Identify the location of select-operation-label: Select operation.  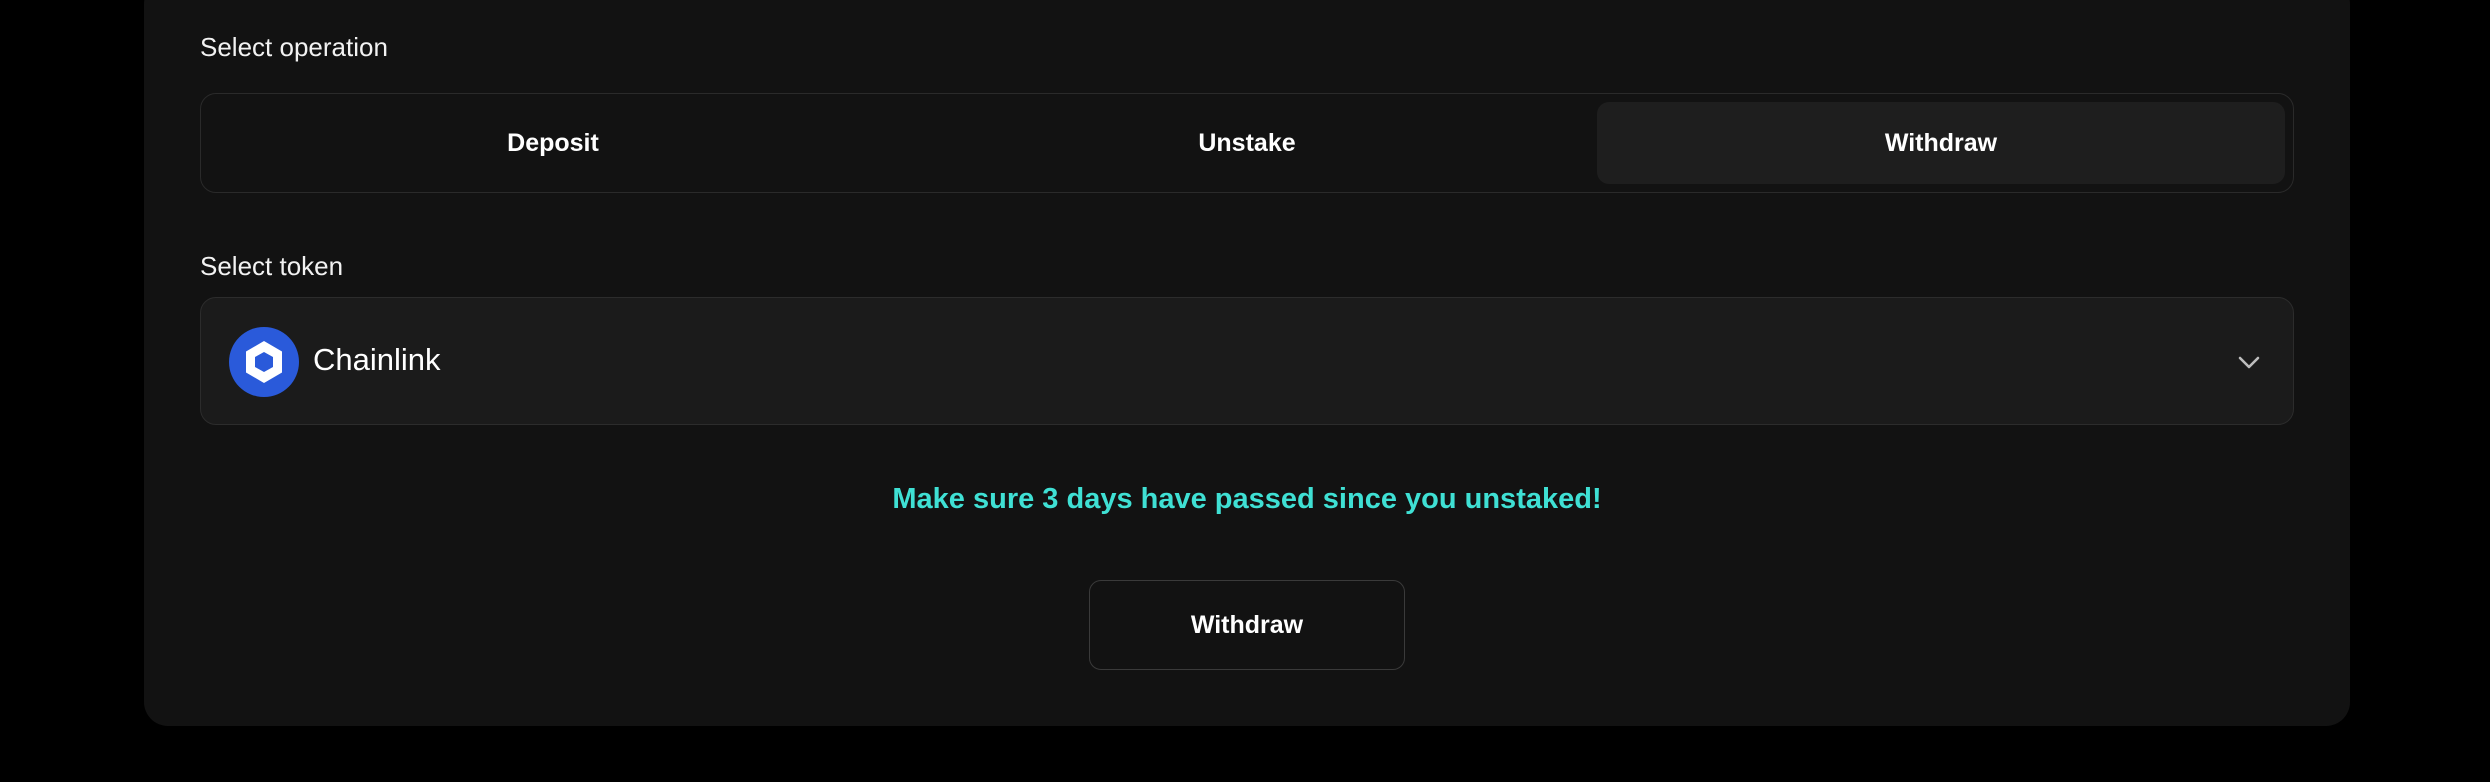
(294, 47).